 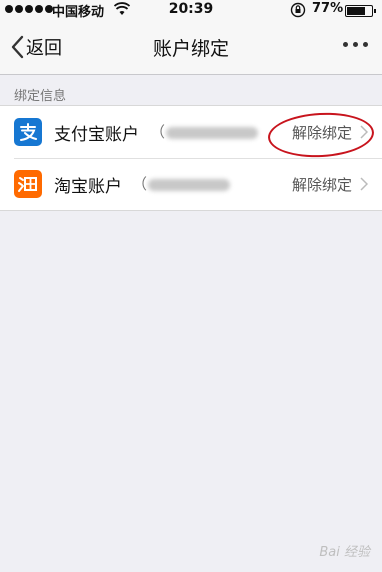 I want to click on page-title: 账户绑定, so click(x=190, y=49).